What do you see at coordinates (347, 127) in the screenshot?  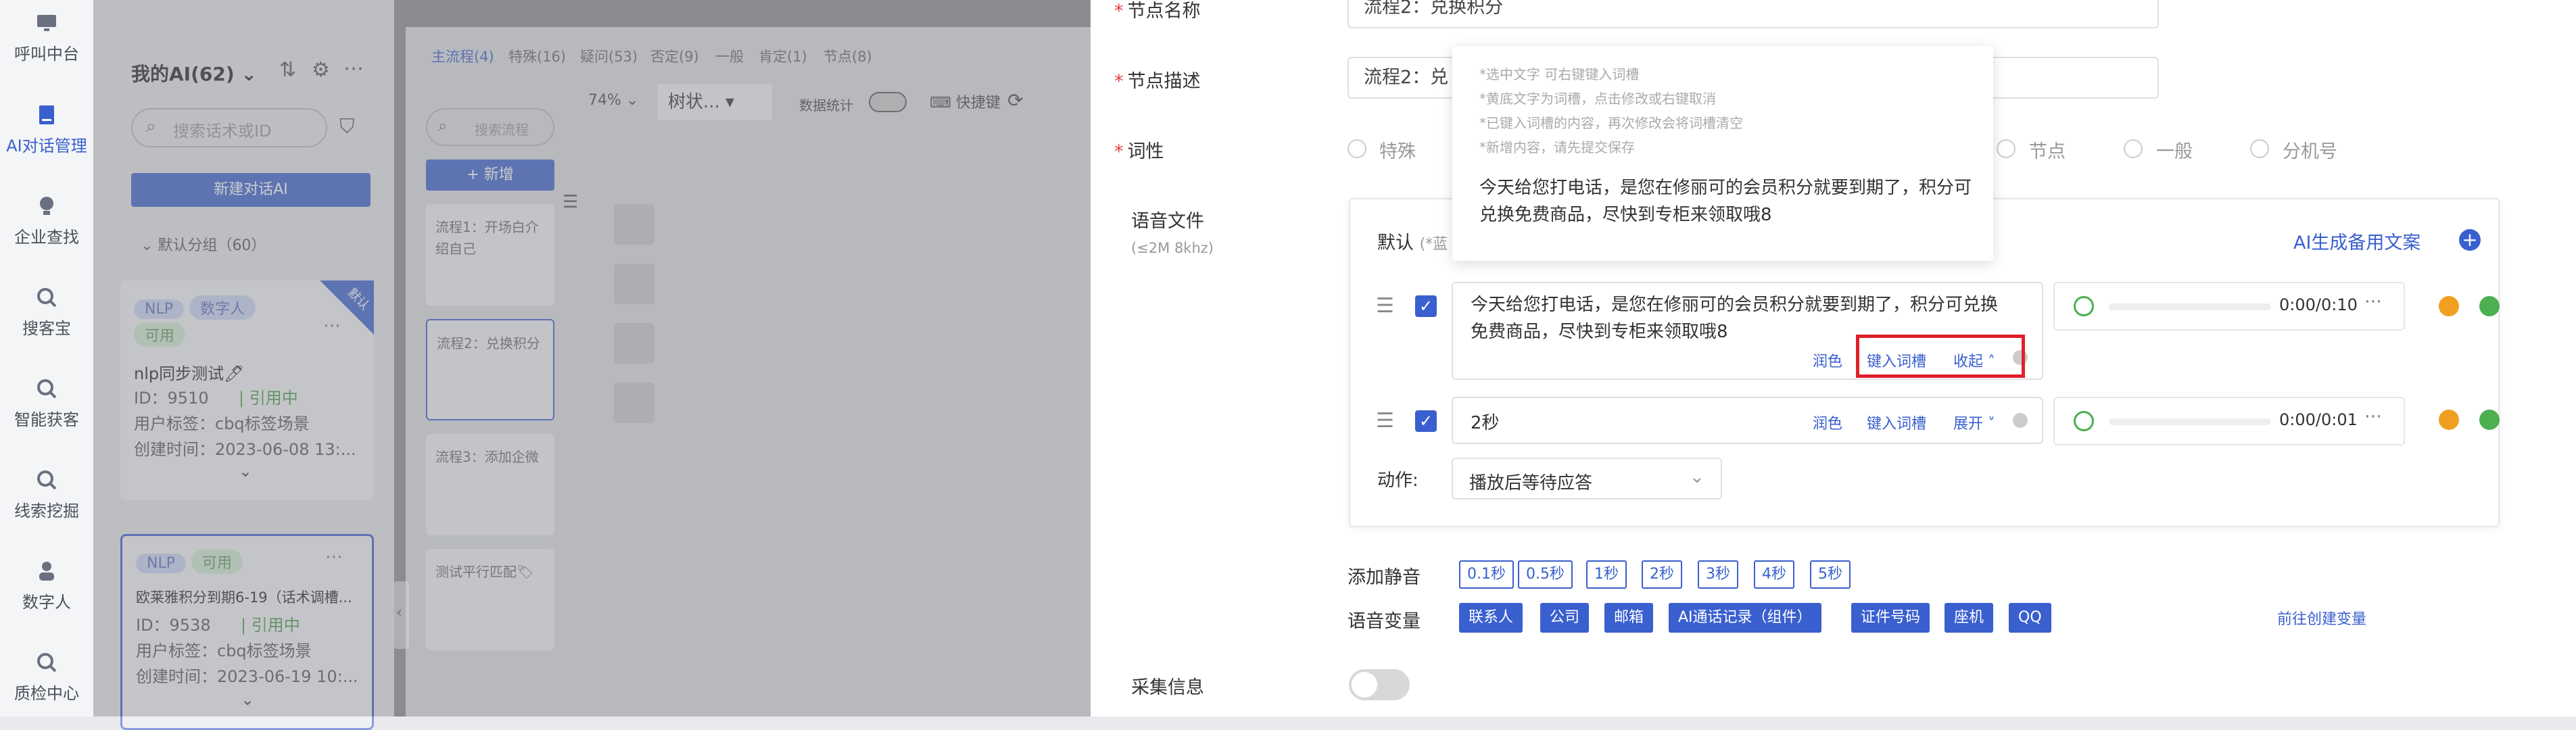 I see `filter-icon: ⛉` at bounding box center [347, 127].